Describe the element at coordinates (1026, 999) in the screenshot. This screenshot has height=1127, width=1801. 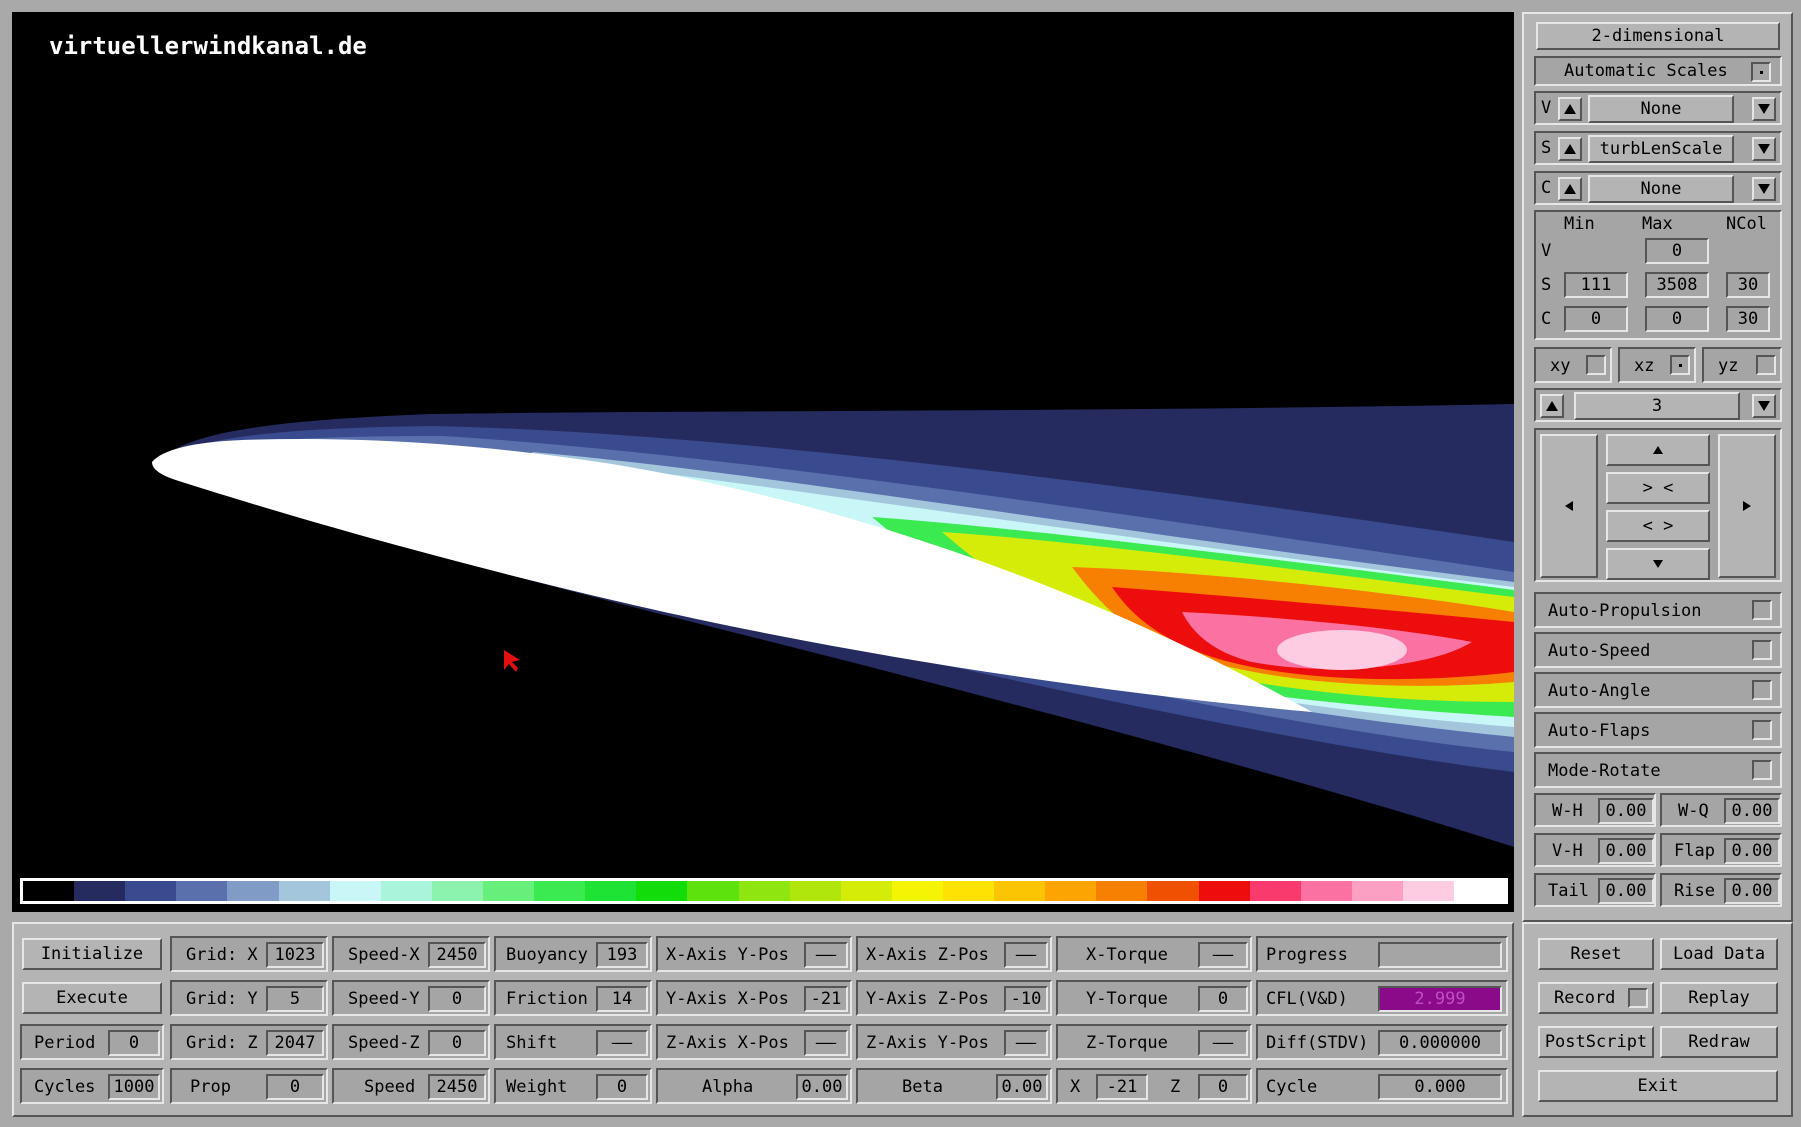
I see `yaxis-zpos-field: -10` at that location.